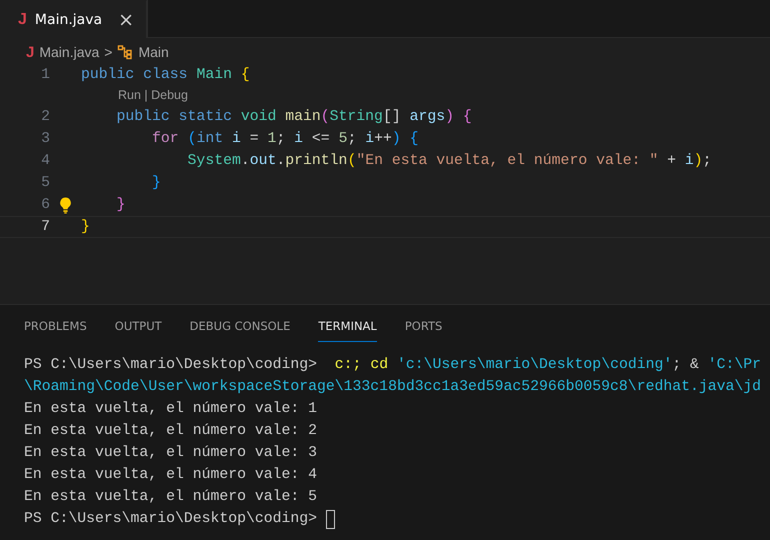  Describe the element at coordinates (285, 139) in the screenshot. I see `code-line: for (int i = 1; i <= 5; i++) {` at that location.